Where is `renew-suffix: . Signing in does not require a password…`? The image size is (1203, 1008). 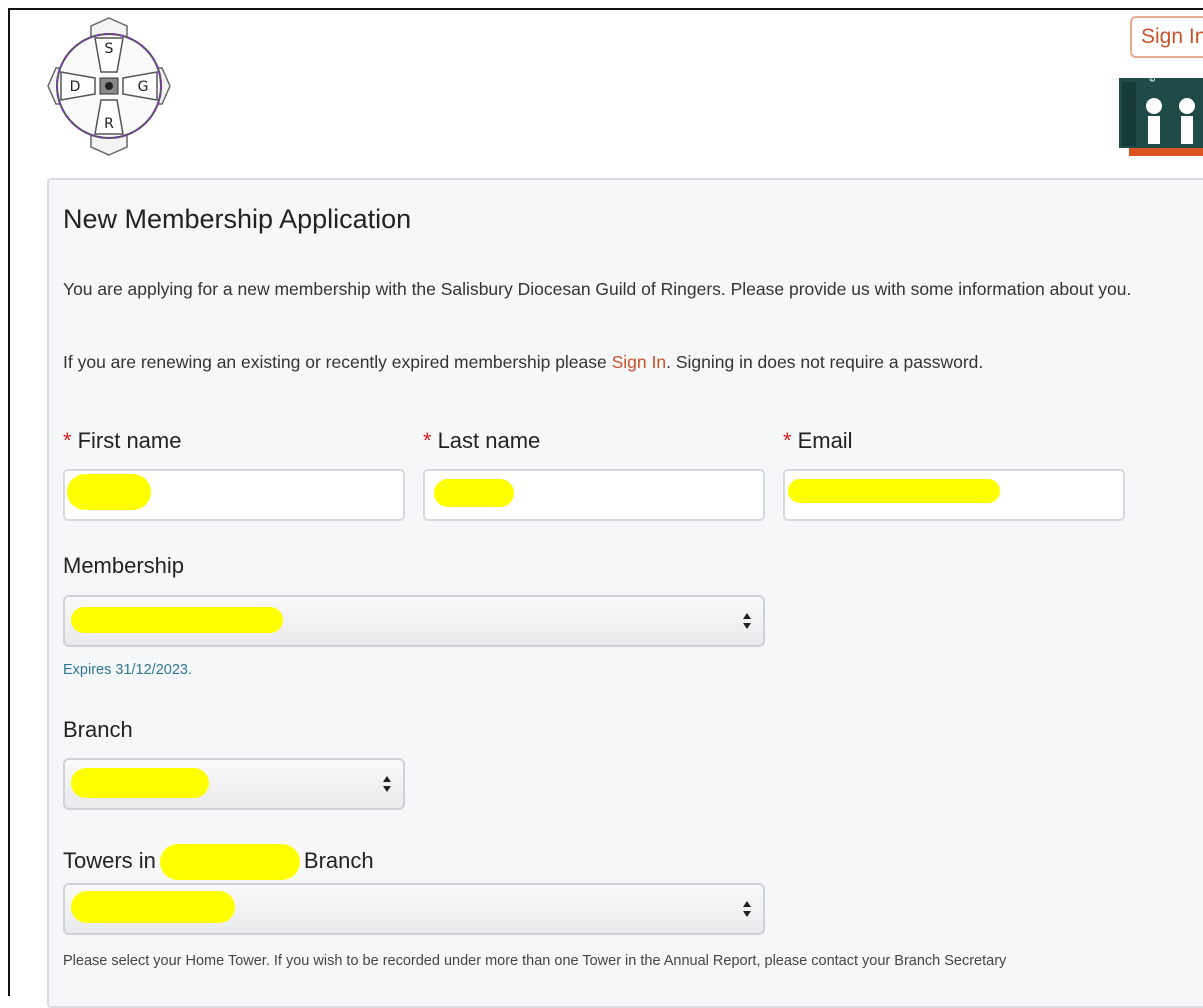
renew-suffix: . Signing in does not require a password… is located at coordinates (825, 362).